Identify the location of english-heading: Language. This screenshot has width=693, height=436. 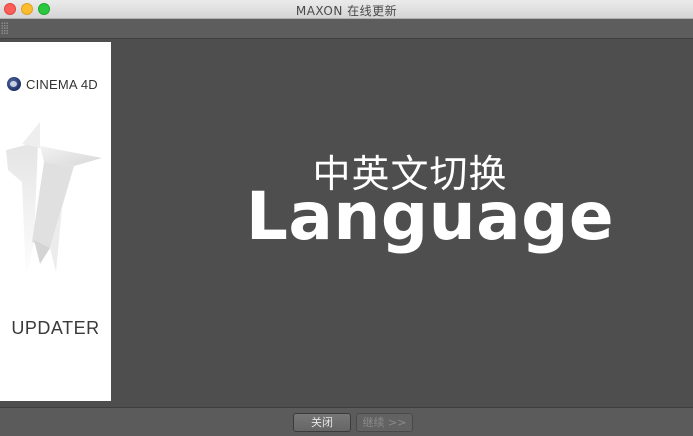
(430, 216).